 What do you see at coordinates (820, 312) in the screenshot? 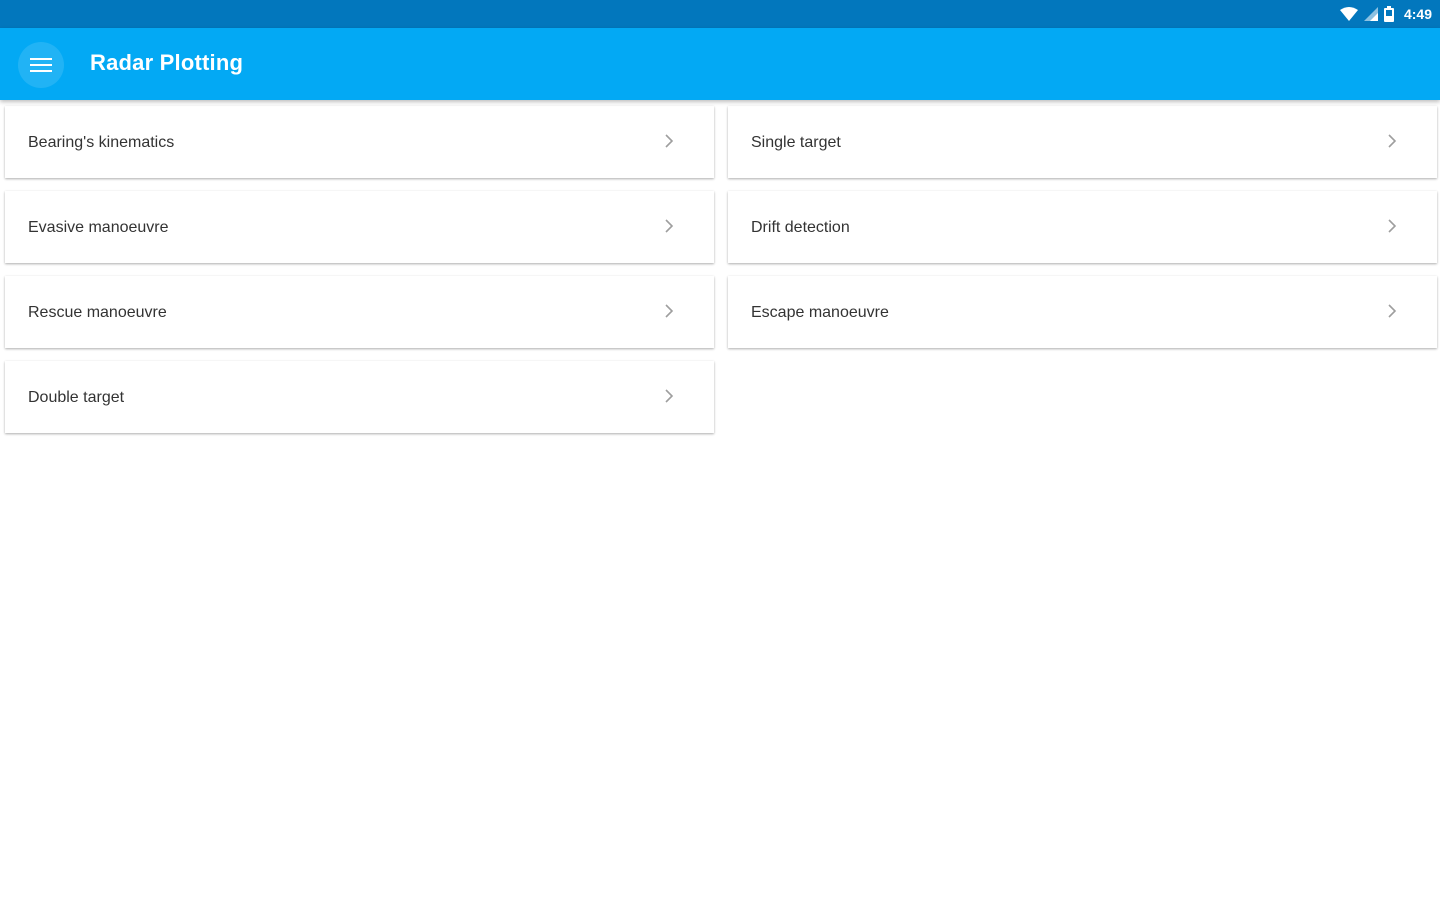
I see `menu-item-label: Escape manoeuvre` at bounding box center [820, 312].